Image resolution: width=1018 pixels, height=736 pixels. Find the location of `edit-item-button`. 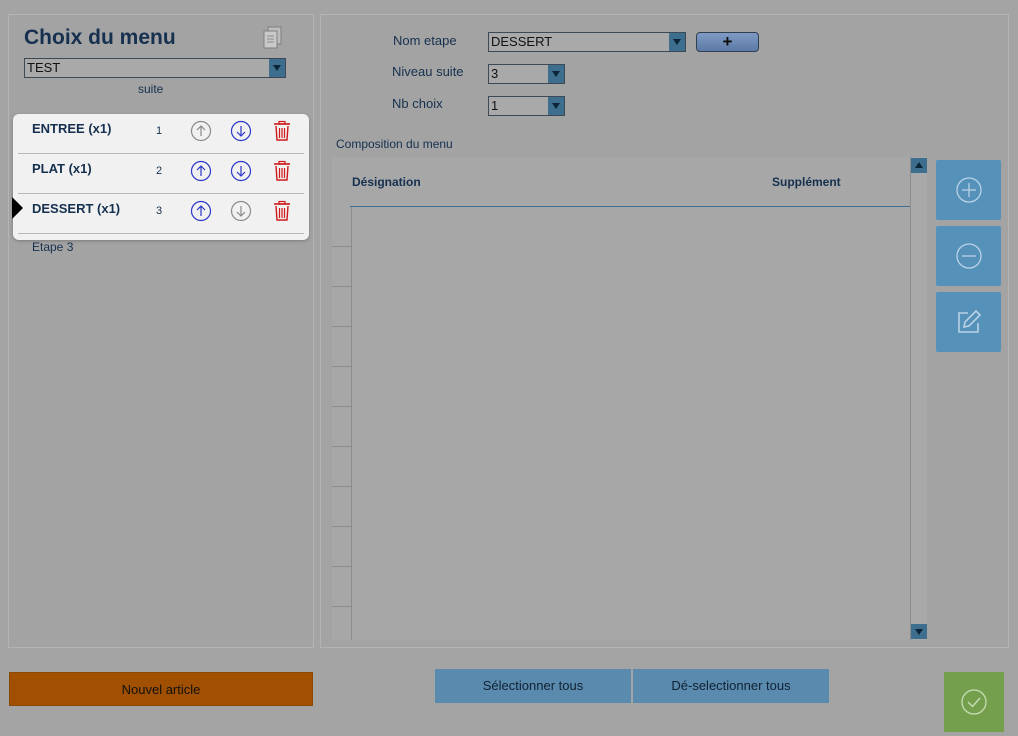

edit-item-button is located at coordinates (968, 322).